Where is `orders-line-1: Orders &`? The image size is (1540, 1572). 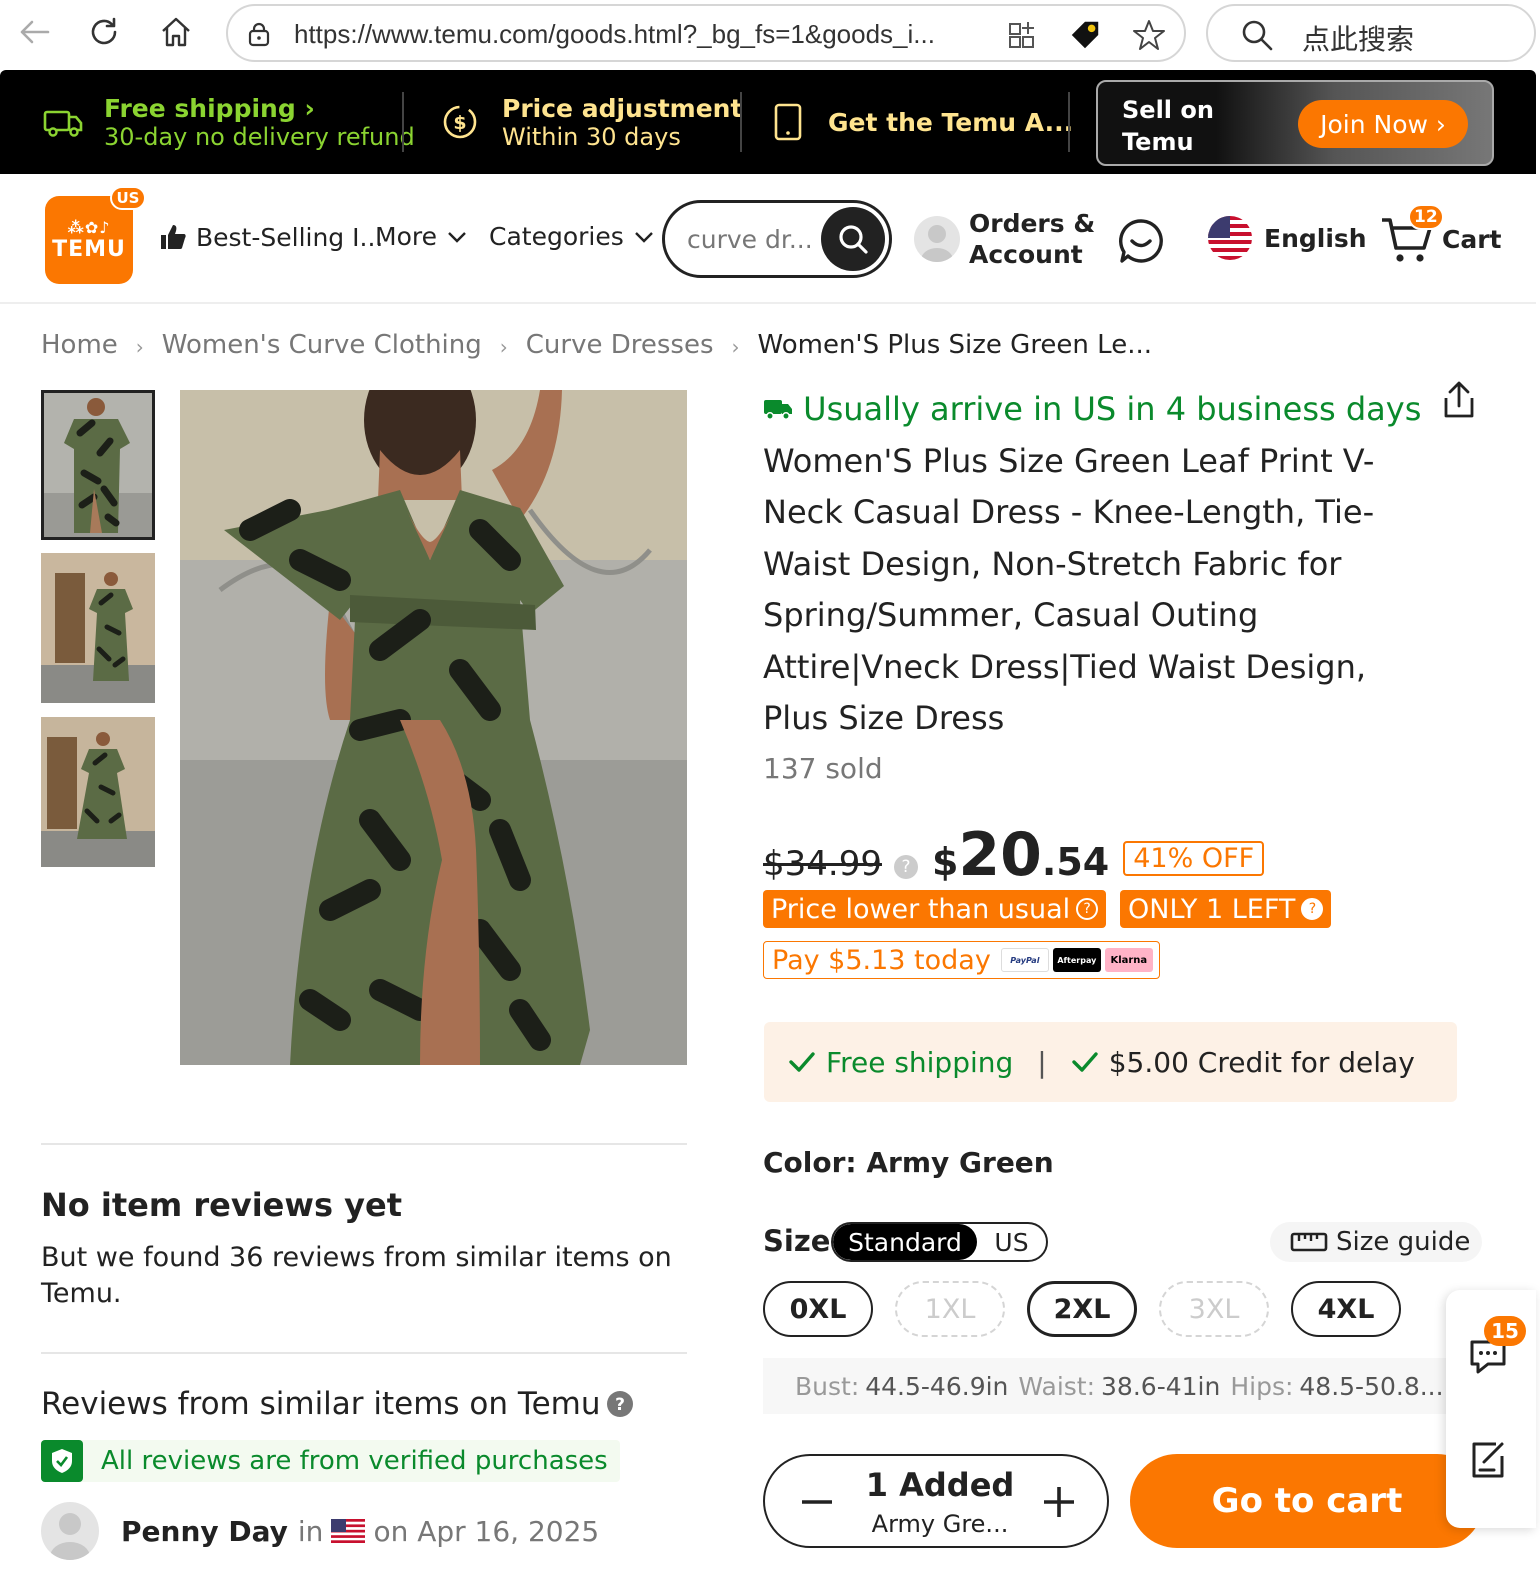
orders-line-1: Orders & is located at coordinates (1032, 223).